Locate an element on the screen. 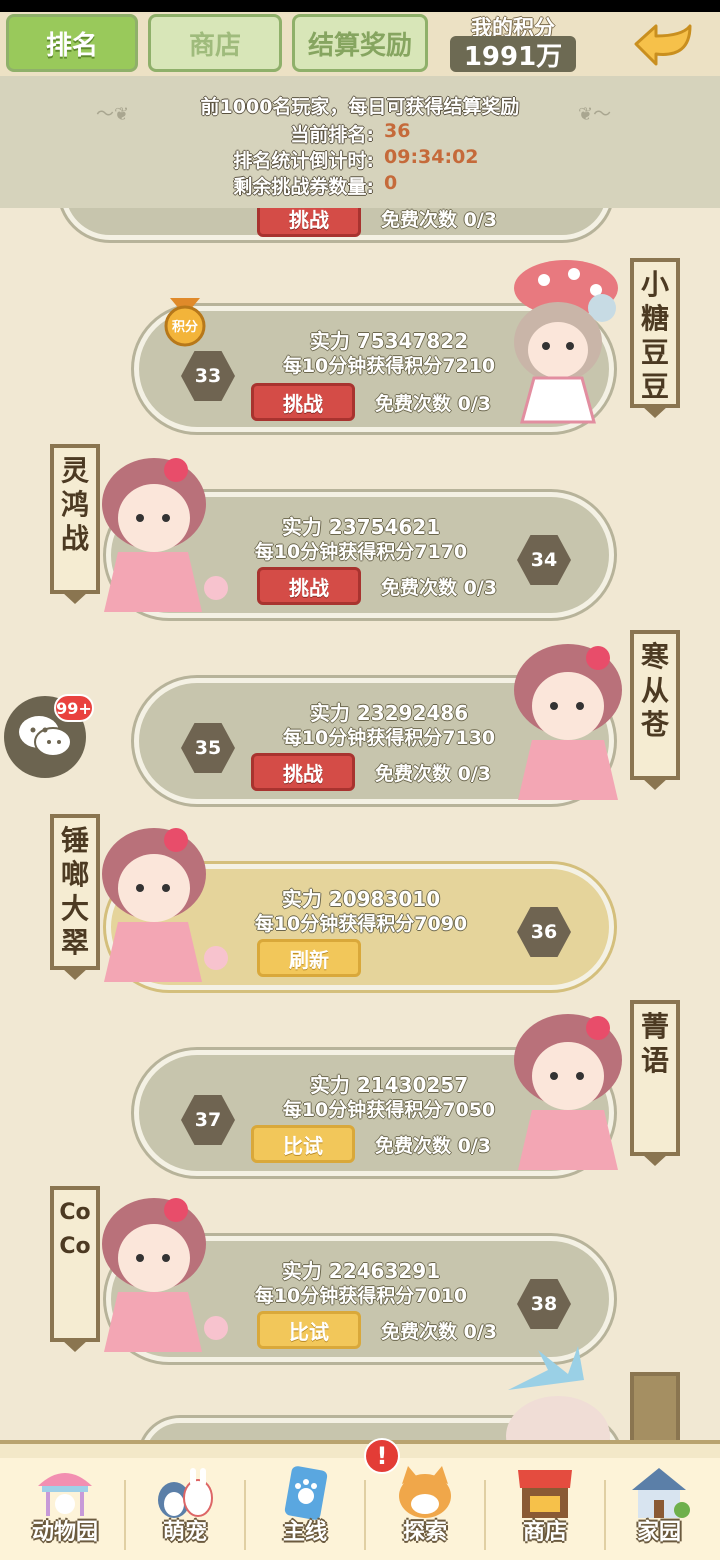 This screenshot has width=720, height=1560. points-medal-label: 积分 is located at coordinates (184, 327).